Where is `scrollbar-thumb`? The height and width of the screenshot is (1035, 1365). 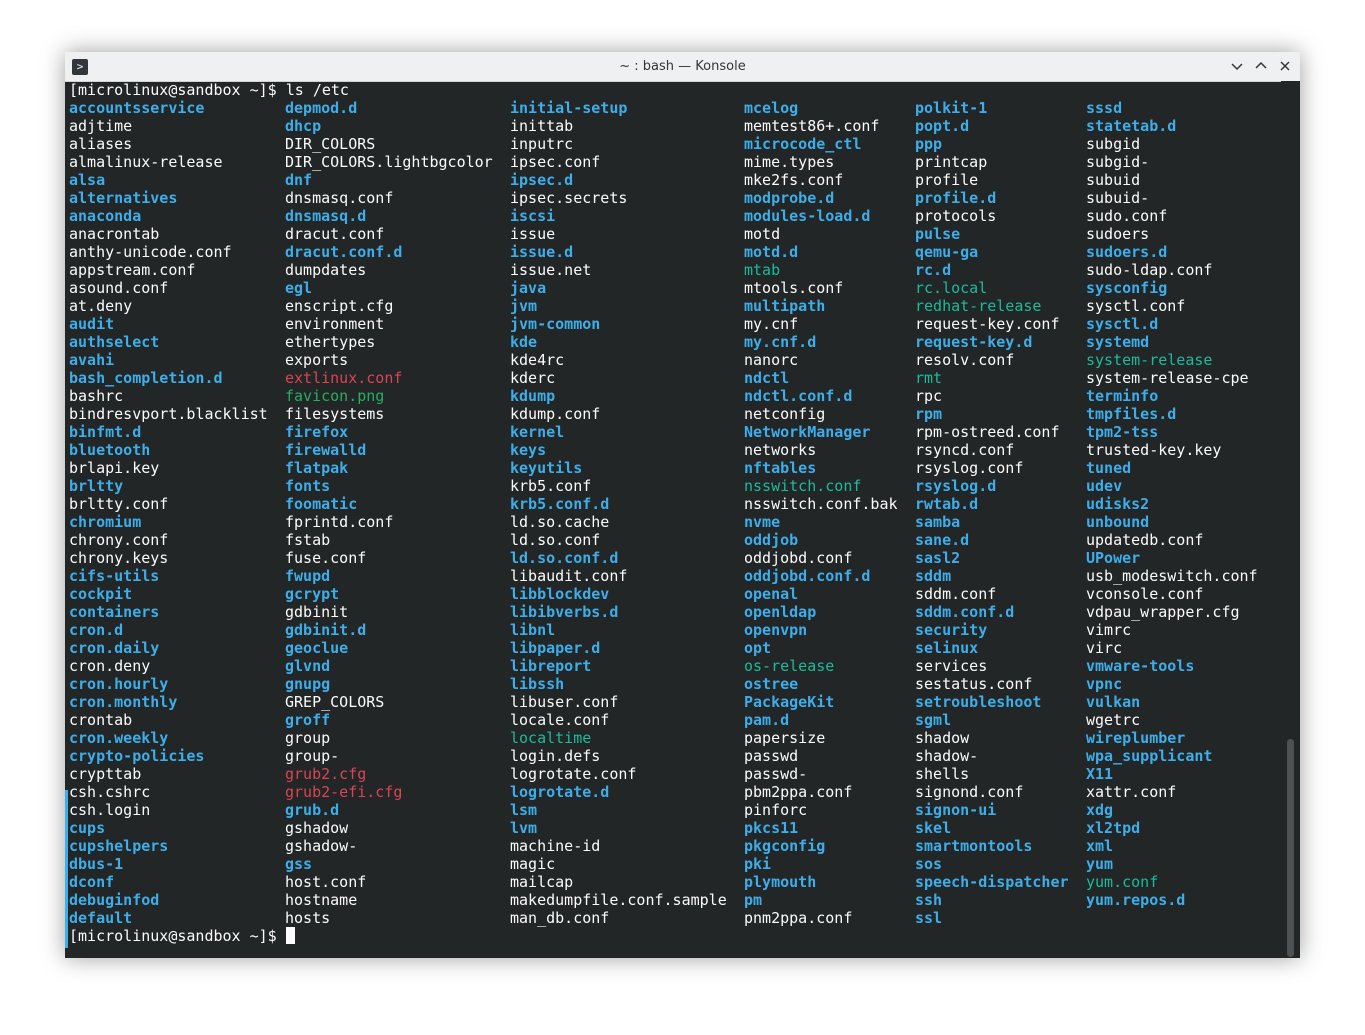 scrollbar-thumb is located at coordinates (1290, 848).